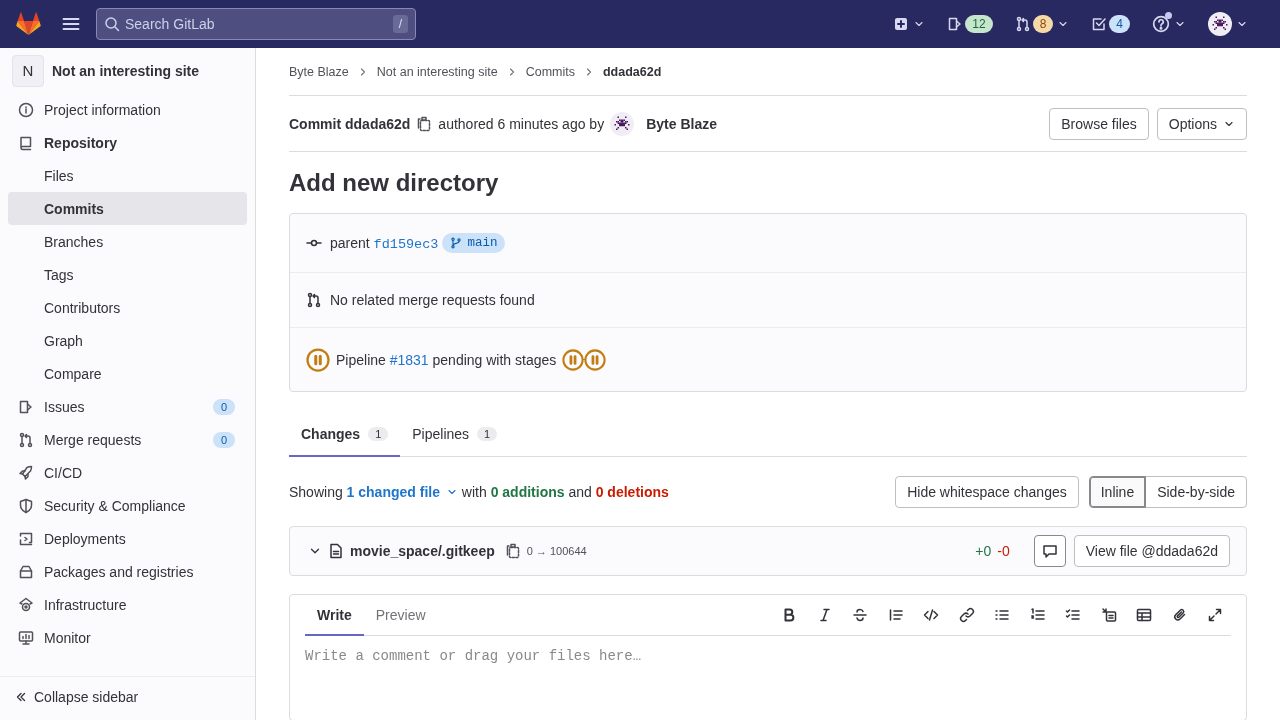 This screenshot has width=1280, height=720. I want to click on collapsible-section-icon, so click(1108, 615).